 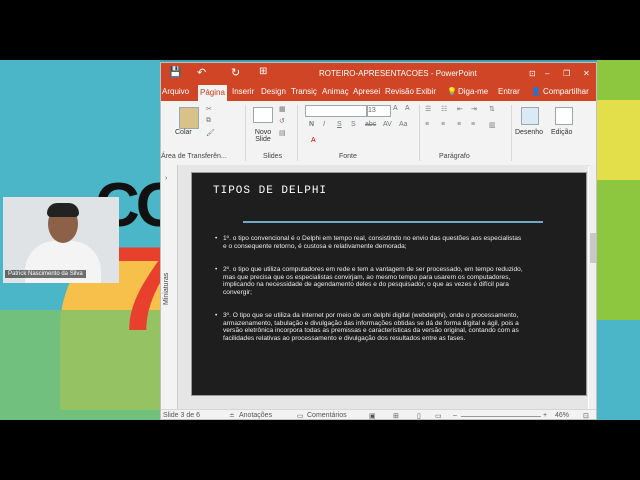 I want to click on zoom-slider, so click(x=501, y=416).